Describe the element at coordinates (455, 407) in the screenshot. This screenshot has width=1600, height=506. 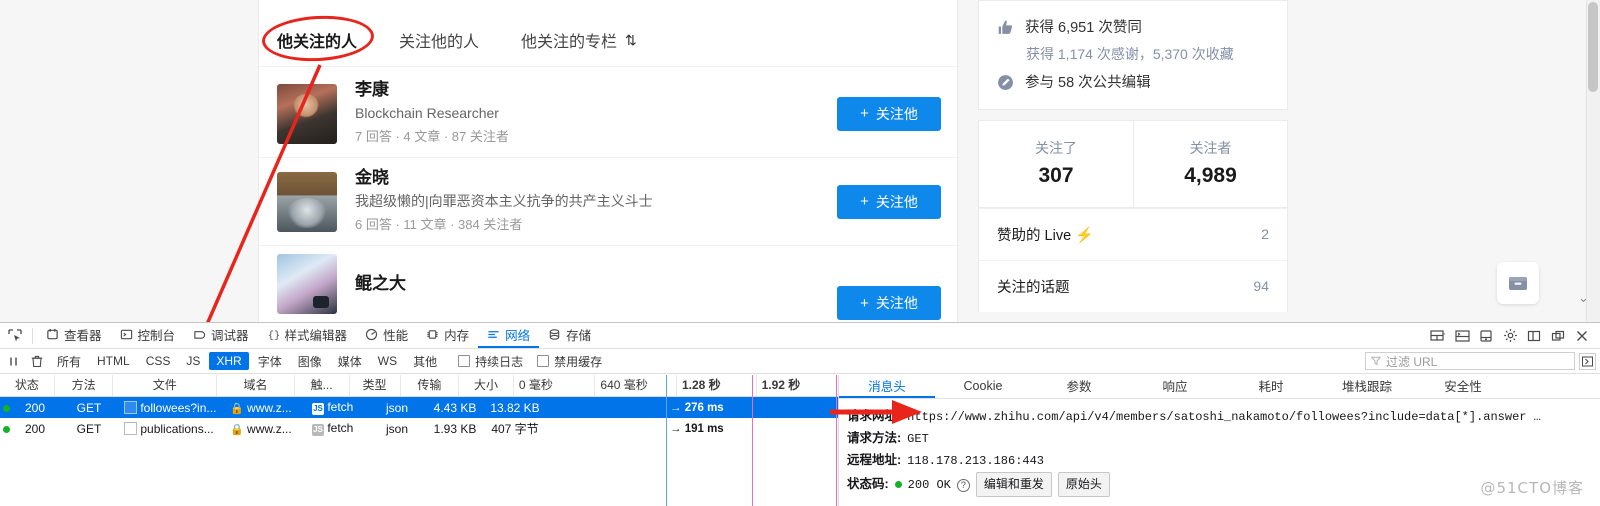
I see `row-transfer: 4.43 KB` at that location.